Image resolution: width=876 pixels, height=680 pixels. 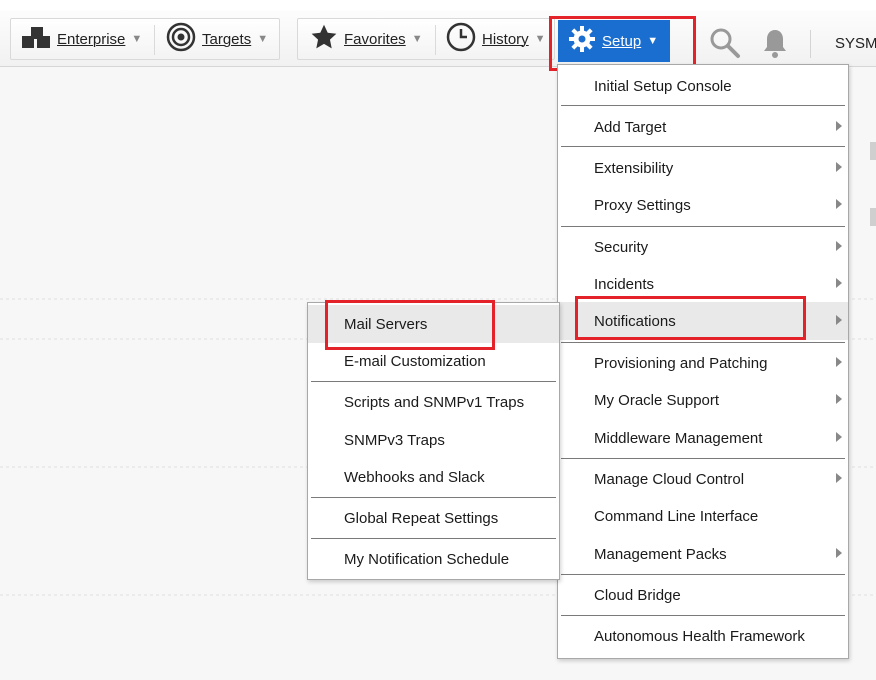 I want to click on menu-item-label: My Notification Schedule, so click(x=427, y=559).